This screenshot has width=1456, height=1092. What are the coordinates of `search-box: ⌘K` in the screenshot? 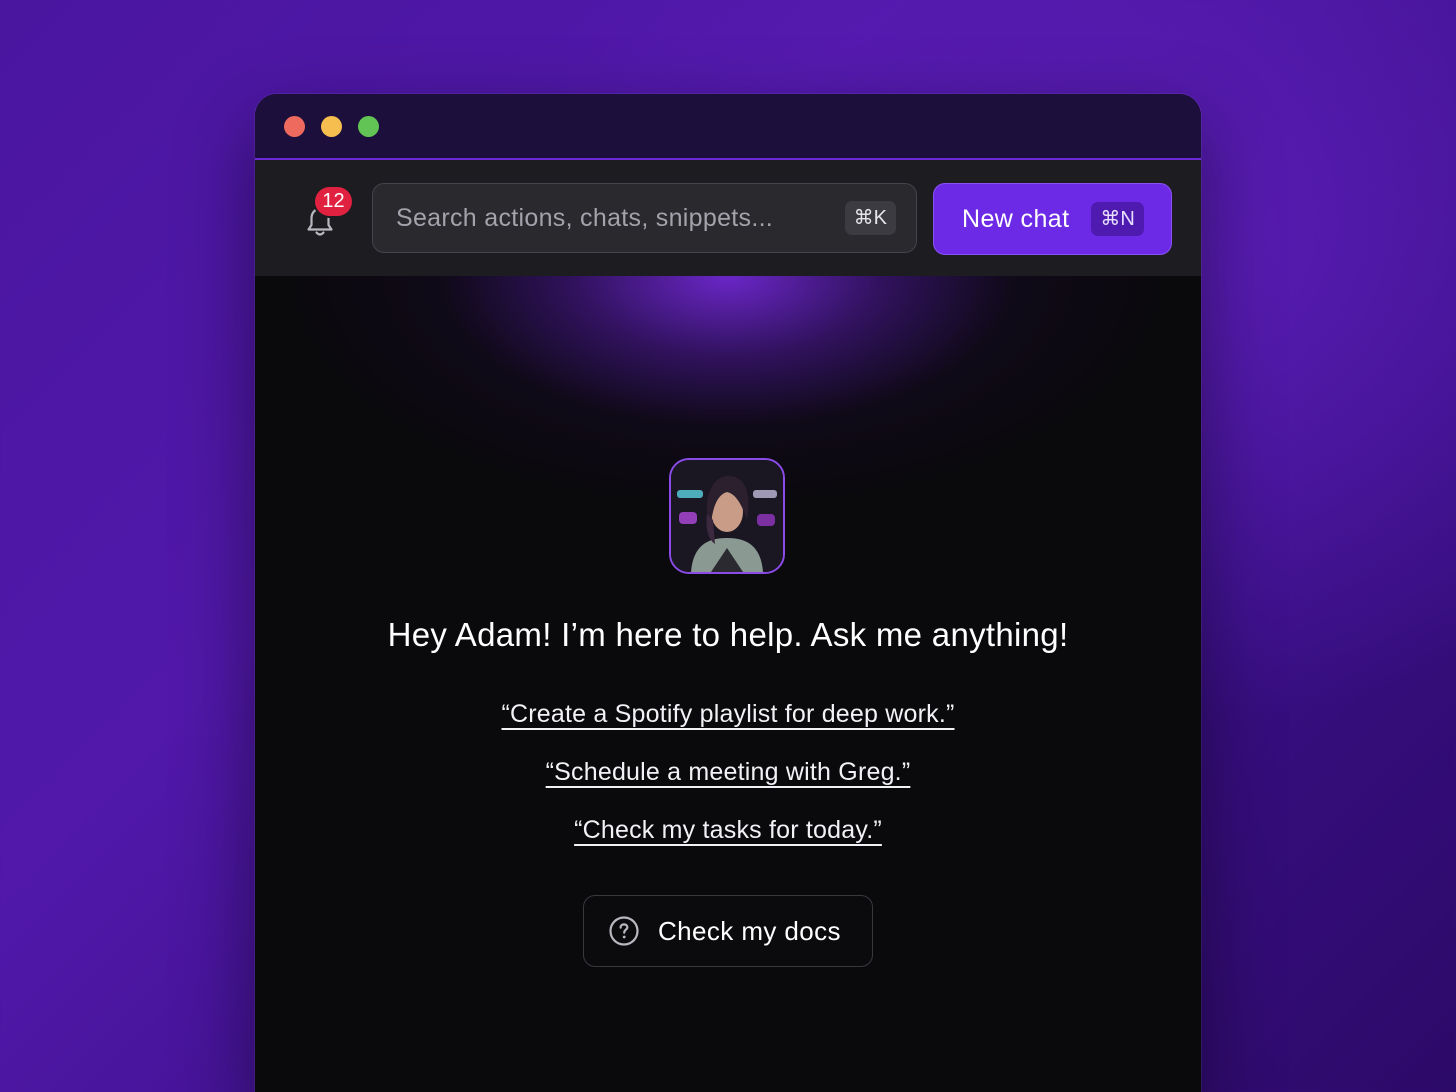 It's located at (644, 218).